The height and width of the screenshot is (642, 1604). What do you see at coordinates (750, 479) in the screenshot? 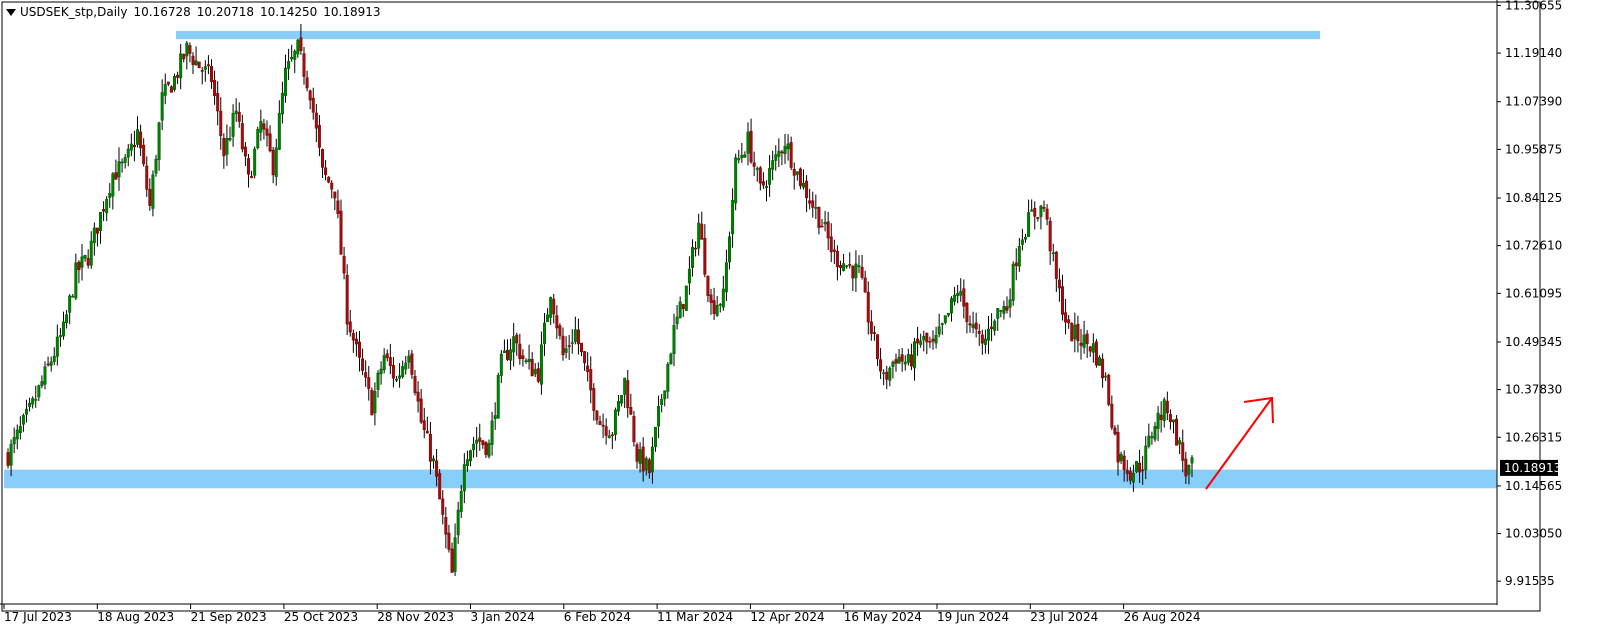
I see `support-zone` at bounding box center [750, 479].